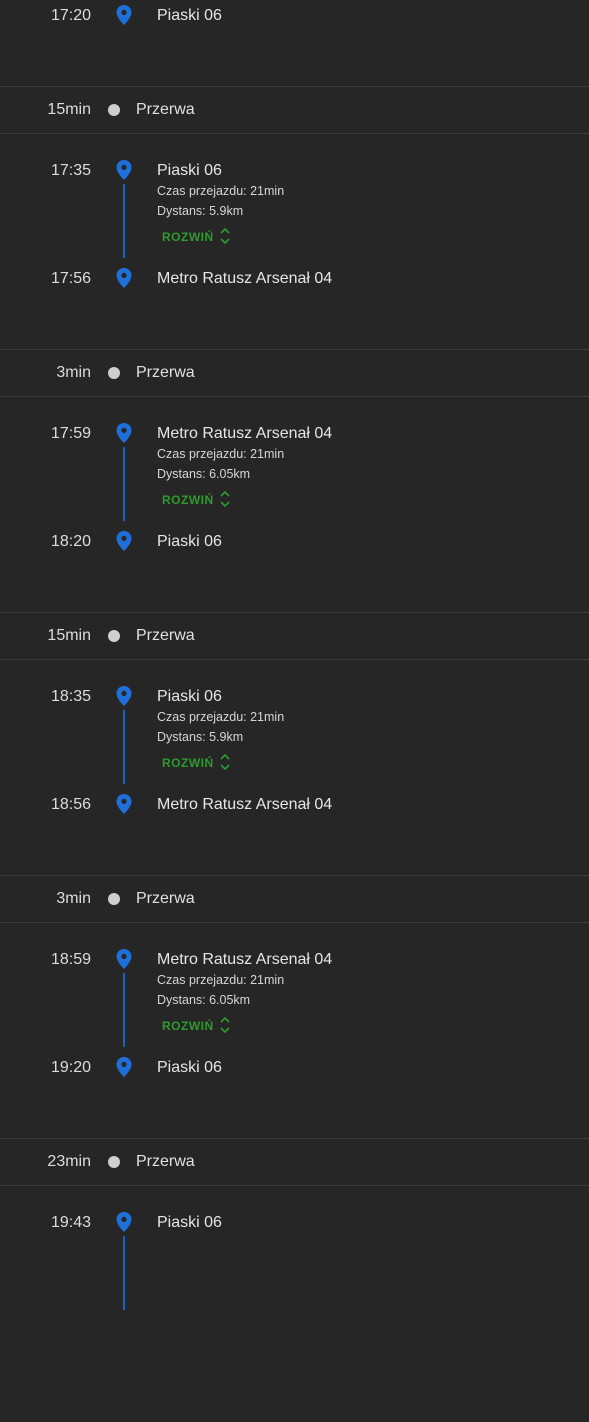 The height and width of the screenshot is (1422, 589). Describe the element at coordinates (70, 1222) in the screenshot. I see `departure-time: 19:43` at that location.